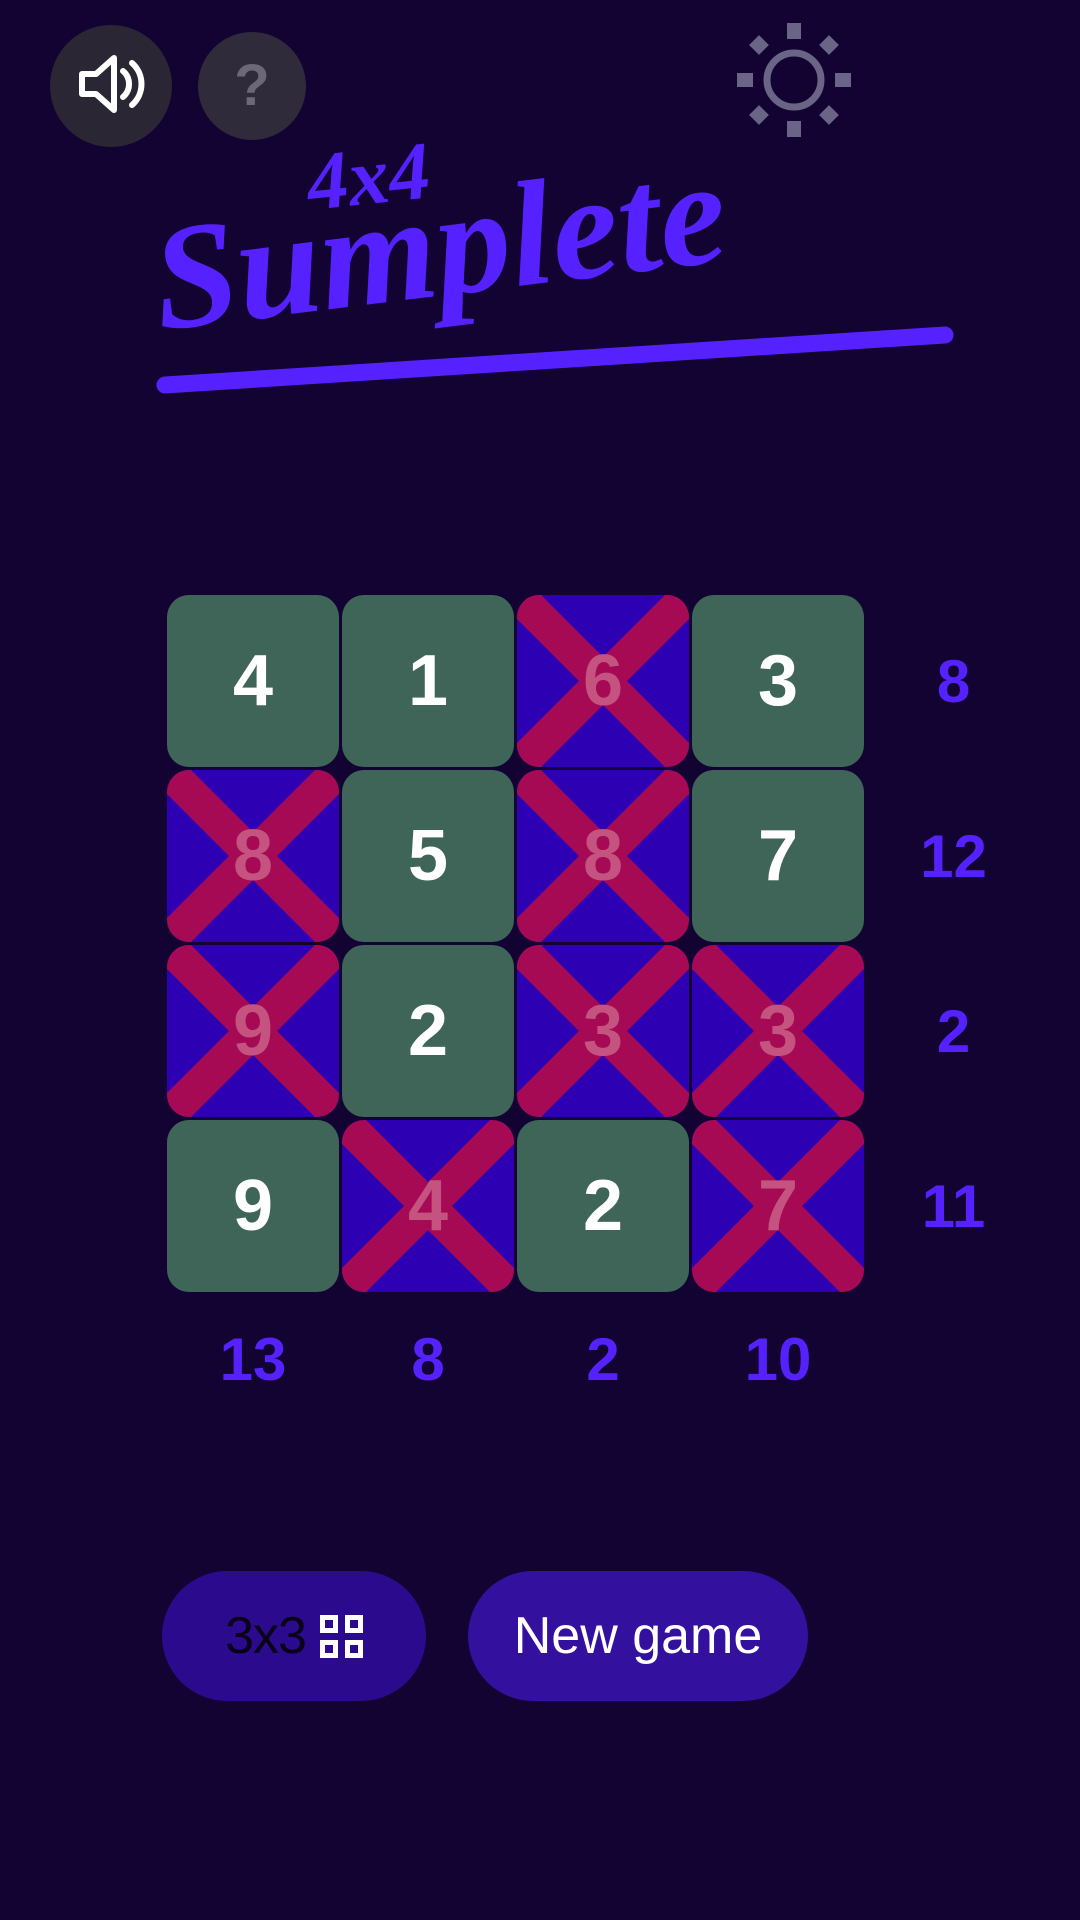 Image resolution: width=1080 pixels, height=1920 pixels. I want to click on app-logo: 4x4 Sumplete, so click(540, 275).